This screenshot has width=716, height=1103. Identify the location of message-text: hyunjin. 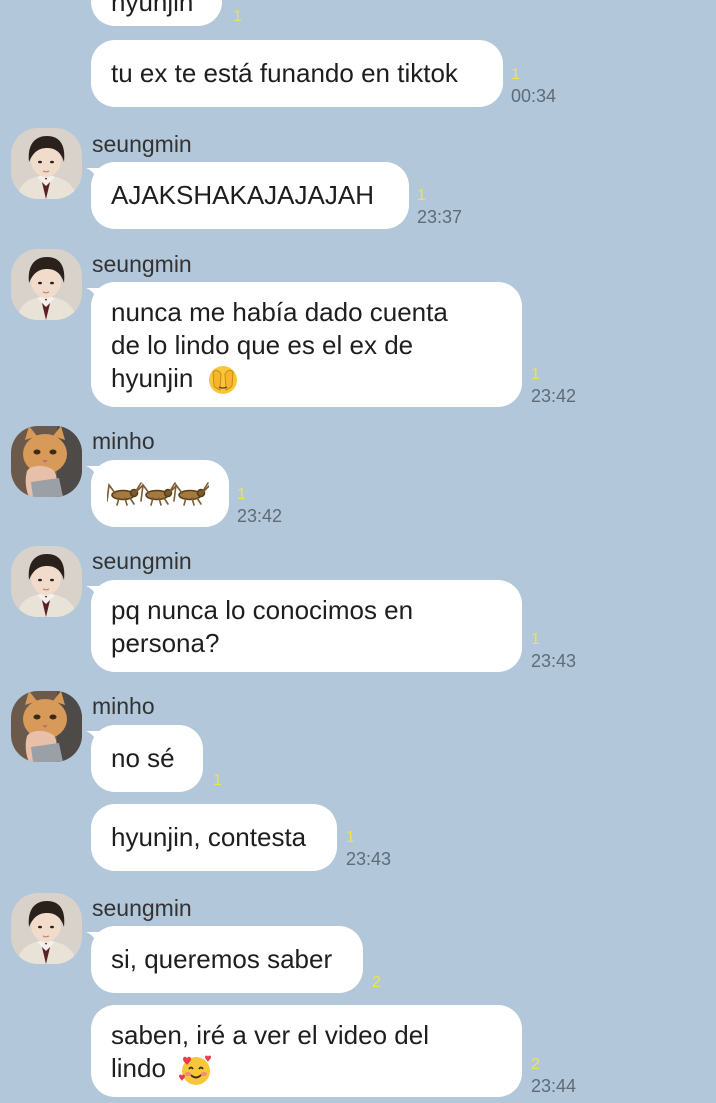
(152, 8).